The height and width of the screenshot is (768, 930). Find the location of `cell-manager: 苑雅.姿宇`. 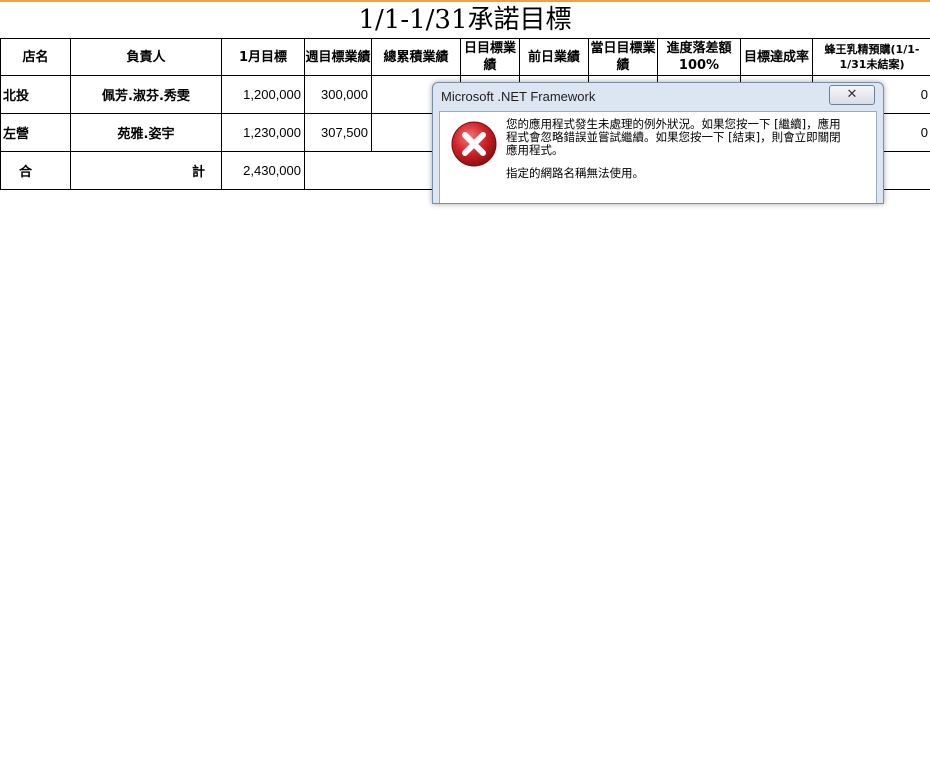

cell-manager: 苑雅.姿宇 is located at coordinates (146, 132).